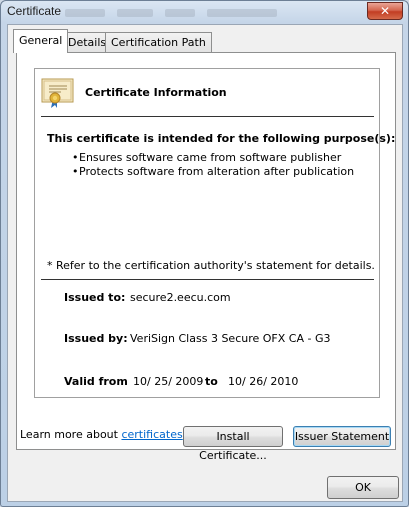 The image size is (409, 507). Describe the element at coordinates (156, 92) in the screenshot. I see `certificate-info-heading: Certificate Information` at that location.